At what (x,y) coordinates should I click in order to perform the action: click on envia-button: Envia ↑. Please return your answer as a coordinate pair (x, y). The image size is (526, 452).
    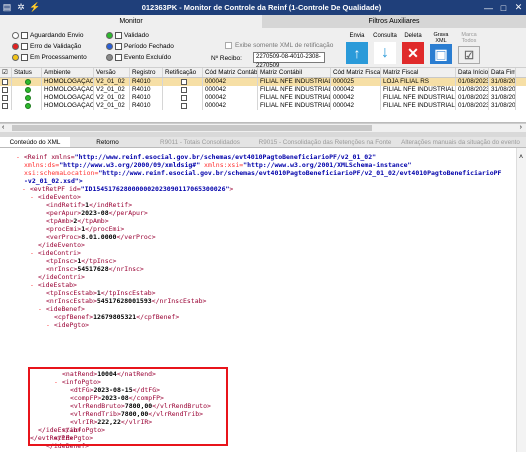
    Looking at the image, I should click on (357, 48).